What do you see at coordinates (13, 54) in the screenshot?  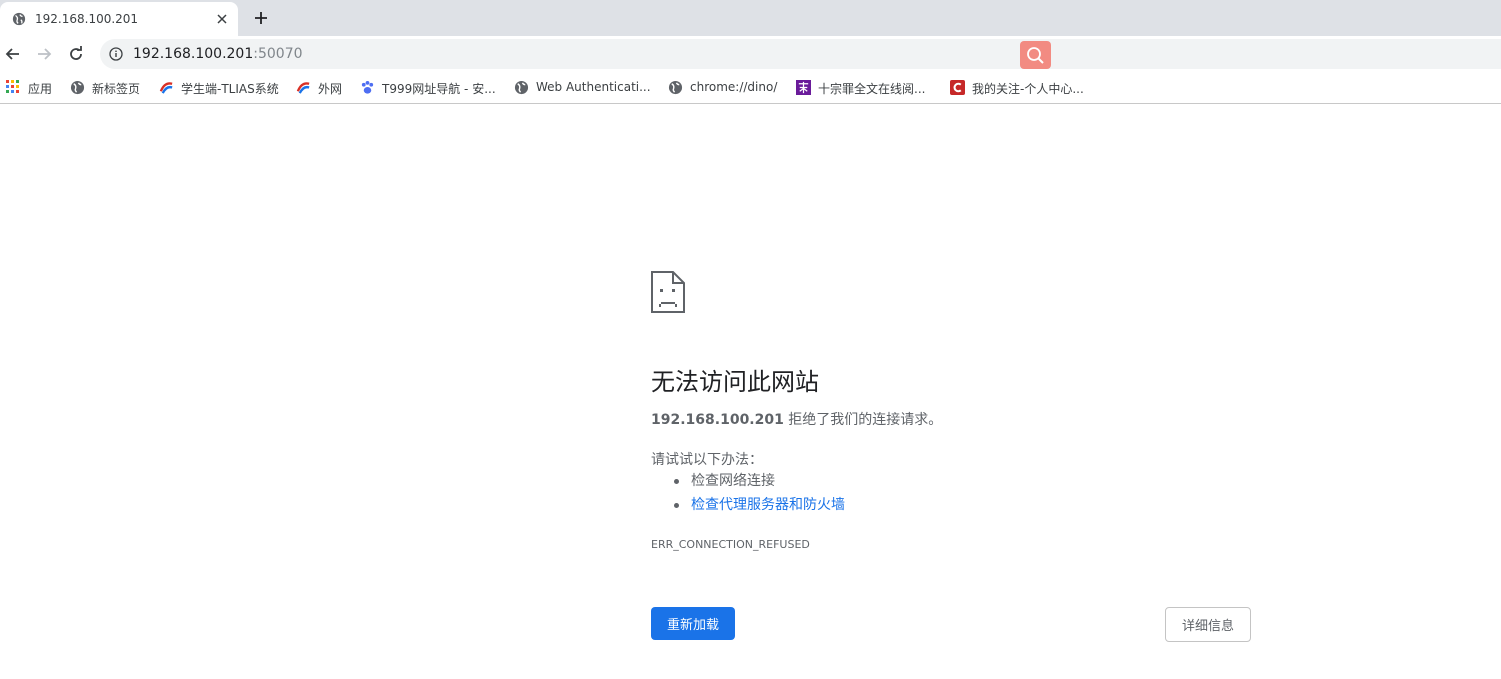 I see `back-arrow-icon` at bounding box center [13, 54].